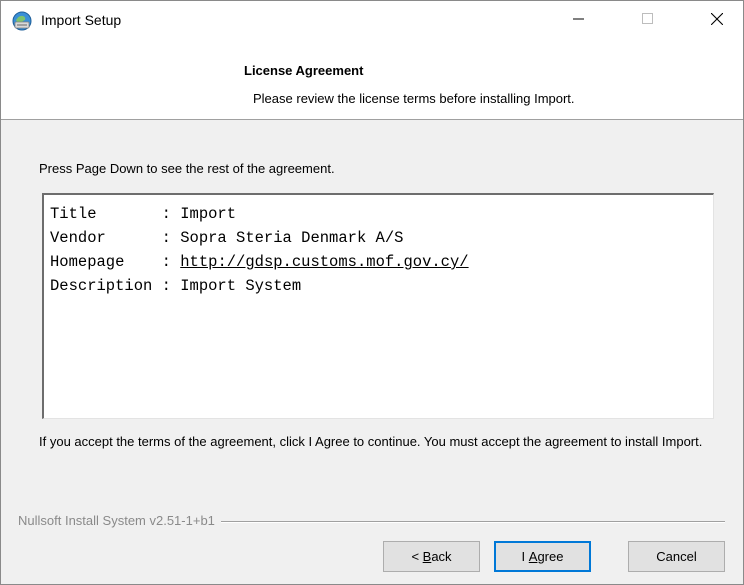 The width and height of the screenshot is (744, 585). Describe the element at coordinates (324, 262) in the screenshot. I see `homepage-link: http://gdsp.customs.mof.gov.cy/` at that location.